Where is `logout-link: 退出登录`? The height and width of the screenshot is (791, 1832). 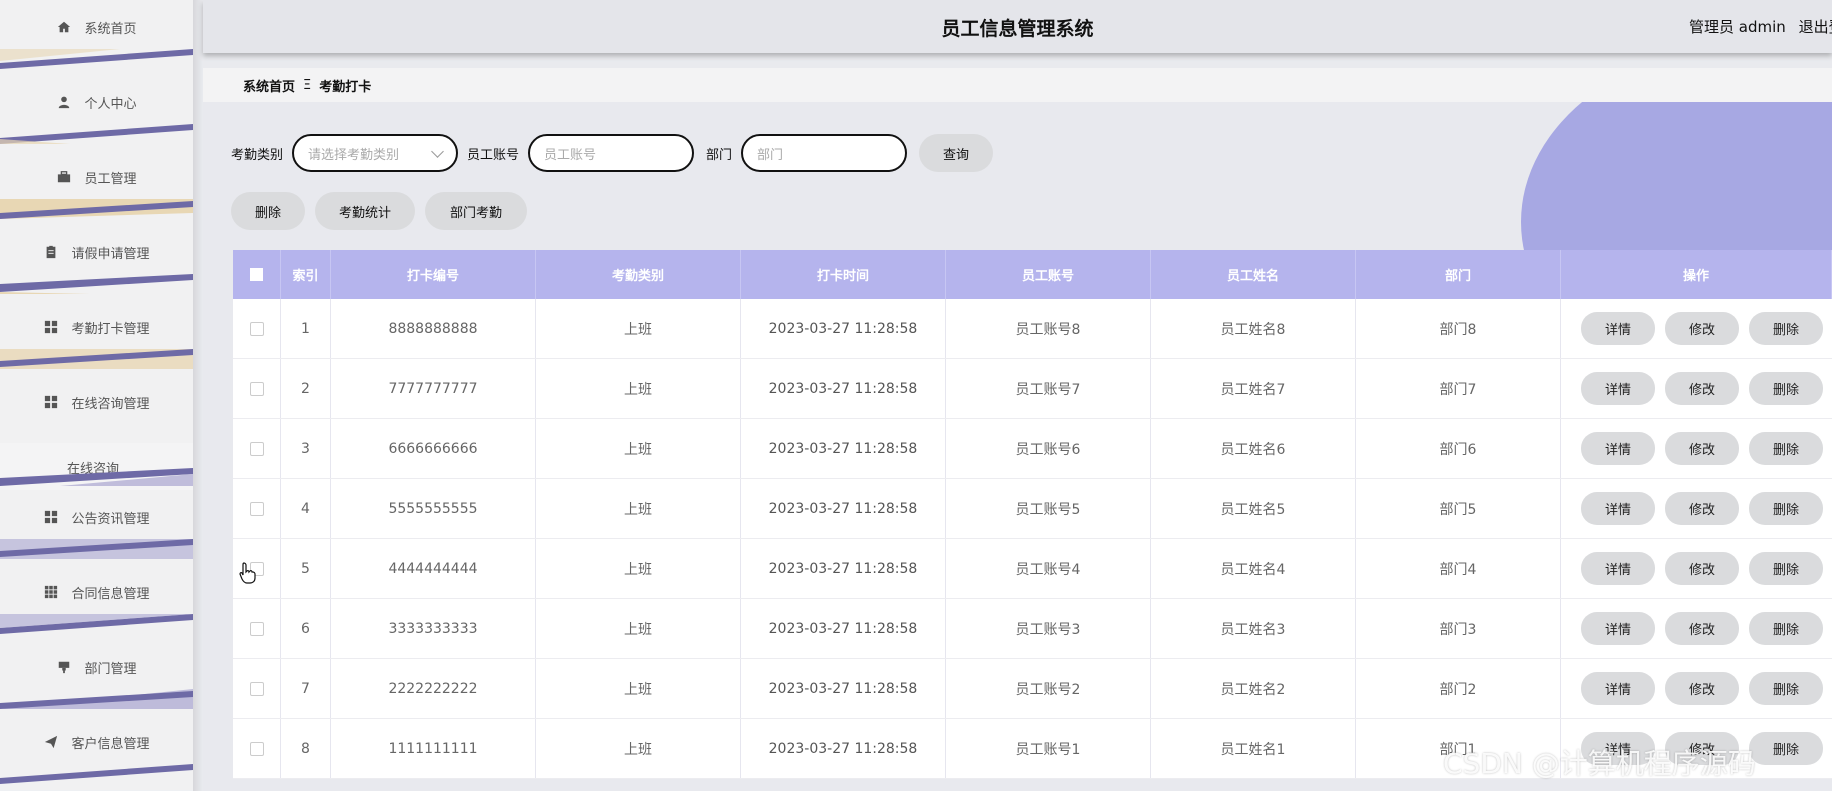
logout-link: 退出登录 is located at coordinates (1815, 27).